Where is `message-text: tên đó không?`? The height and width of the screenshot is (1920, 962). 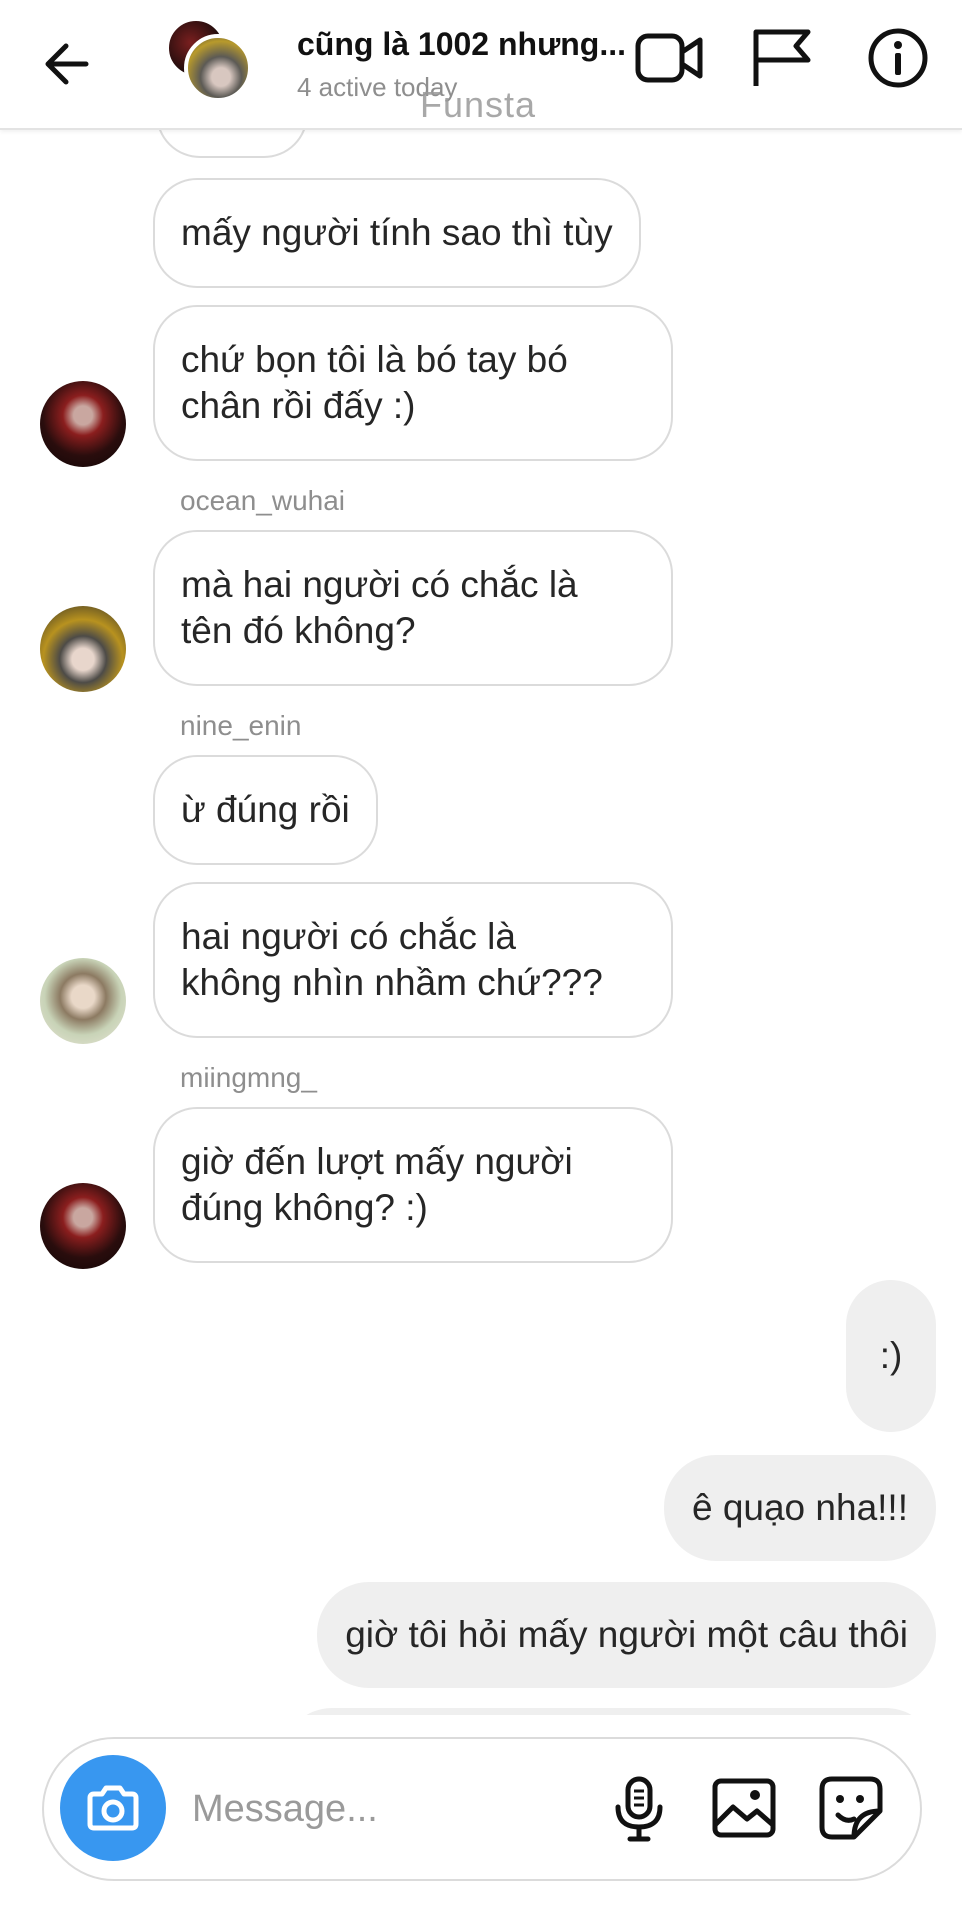
message-text: tên đó không? is located at coordinates (298, 630).